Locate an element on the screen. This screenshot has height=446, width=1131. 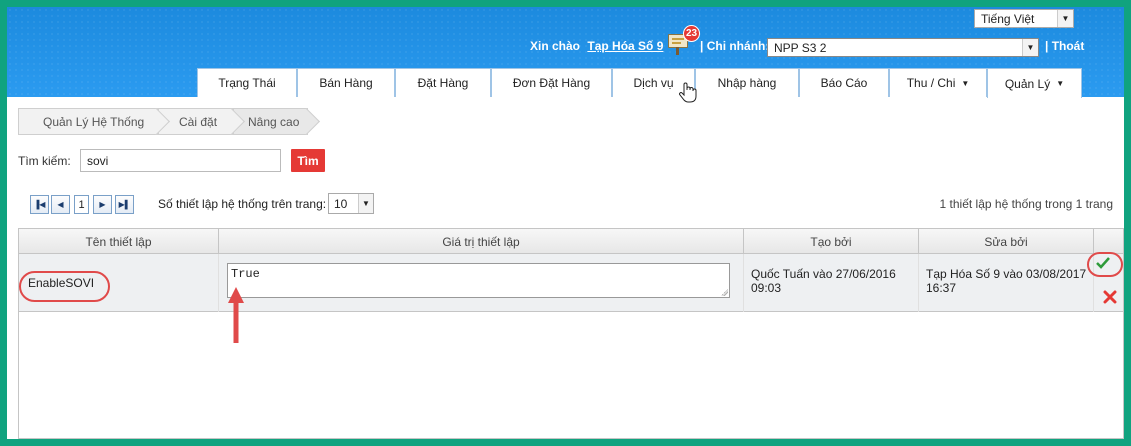
tab-sales: Bán Hàng is located at coordinates (346, 82).